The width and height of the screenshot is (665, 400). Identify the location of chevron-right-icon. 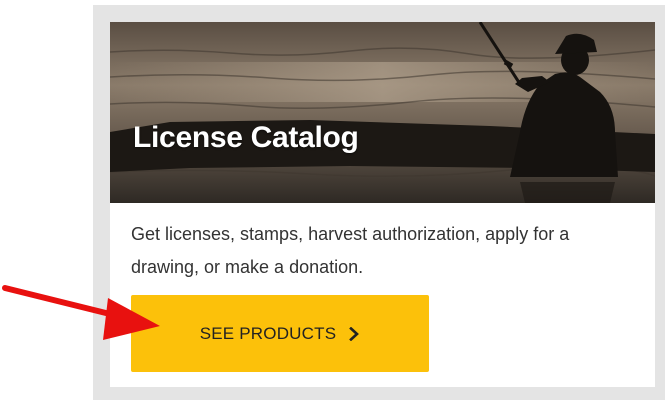
(354, 333).